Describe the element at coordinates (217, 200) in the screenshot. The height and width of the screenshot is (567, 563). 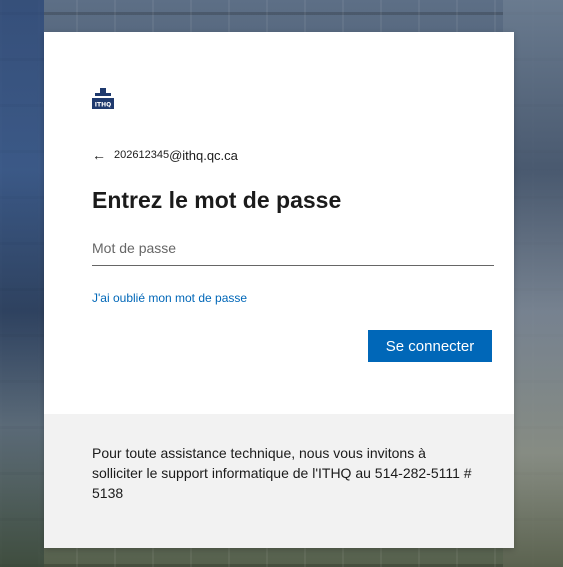
I see `page-title: Entrez le mot de passe` at that location.